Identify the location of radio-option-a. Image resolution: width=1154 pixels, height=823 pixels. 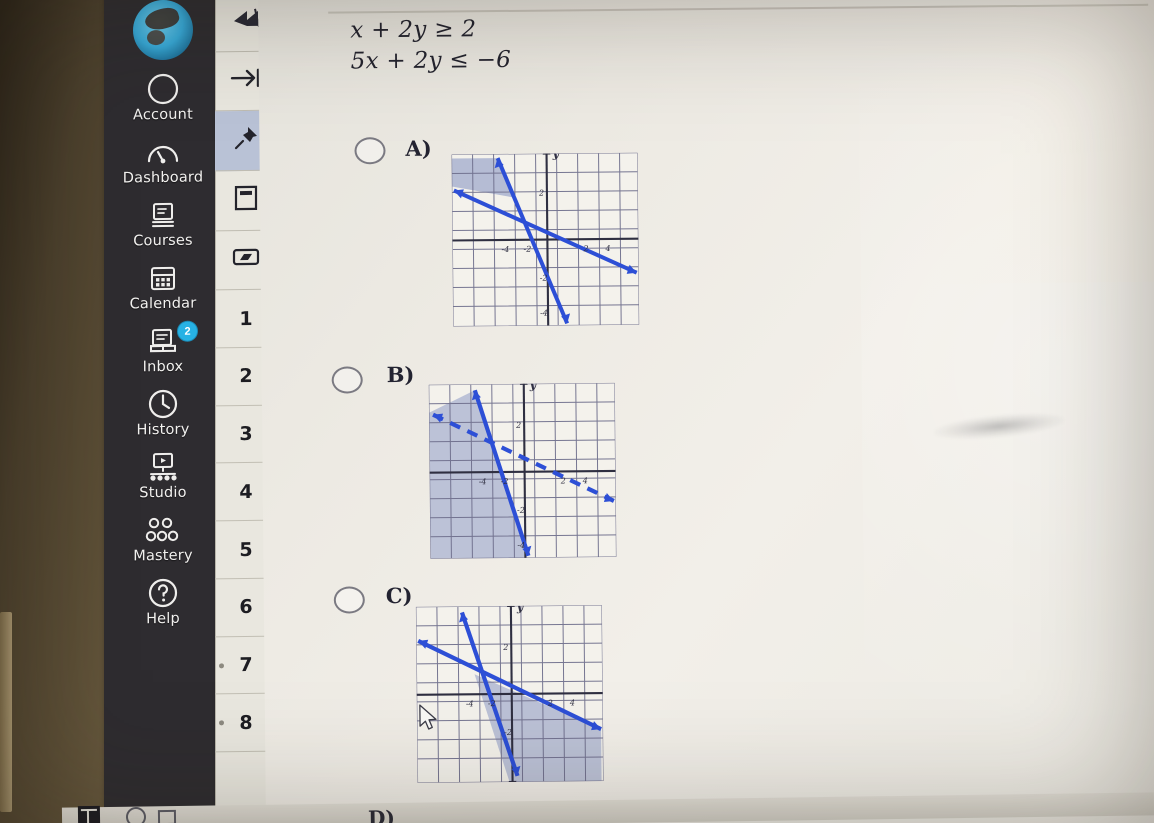
(370, 151).